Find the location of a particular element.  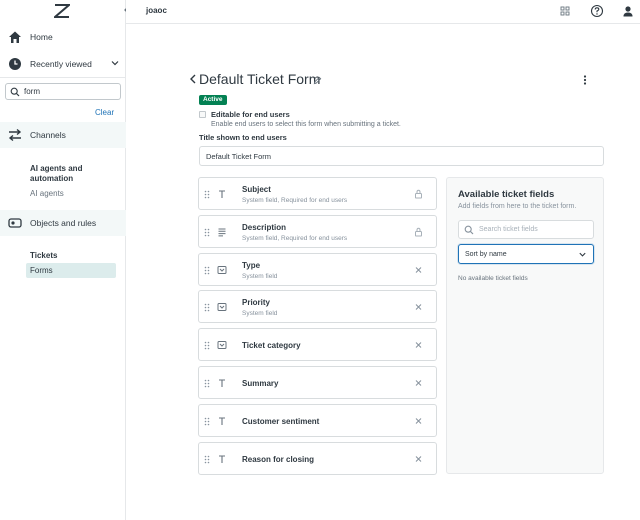

nav-objects-rules-label: Objects and rules is located at coordinates (63, 223).